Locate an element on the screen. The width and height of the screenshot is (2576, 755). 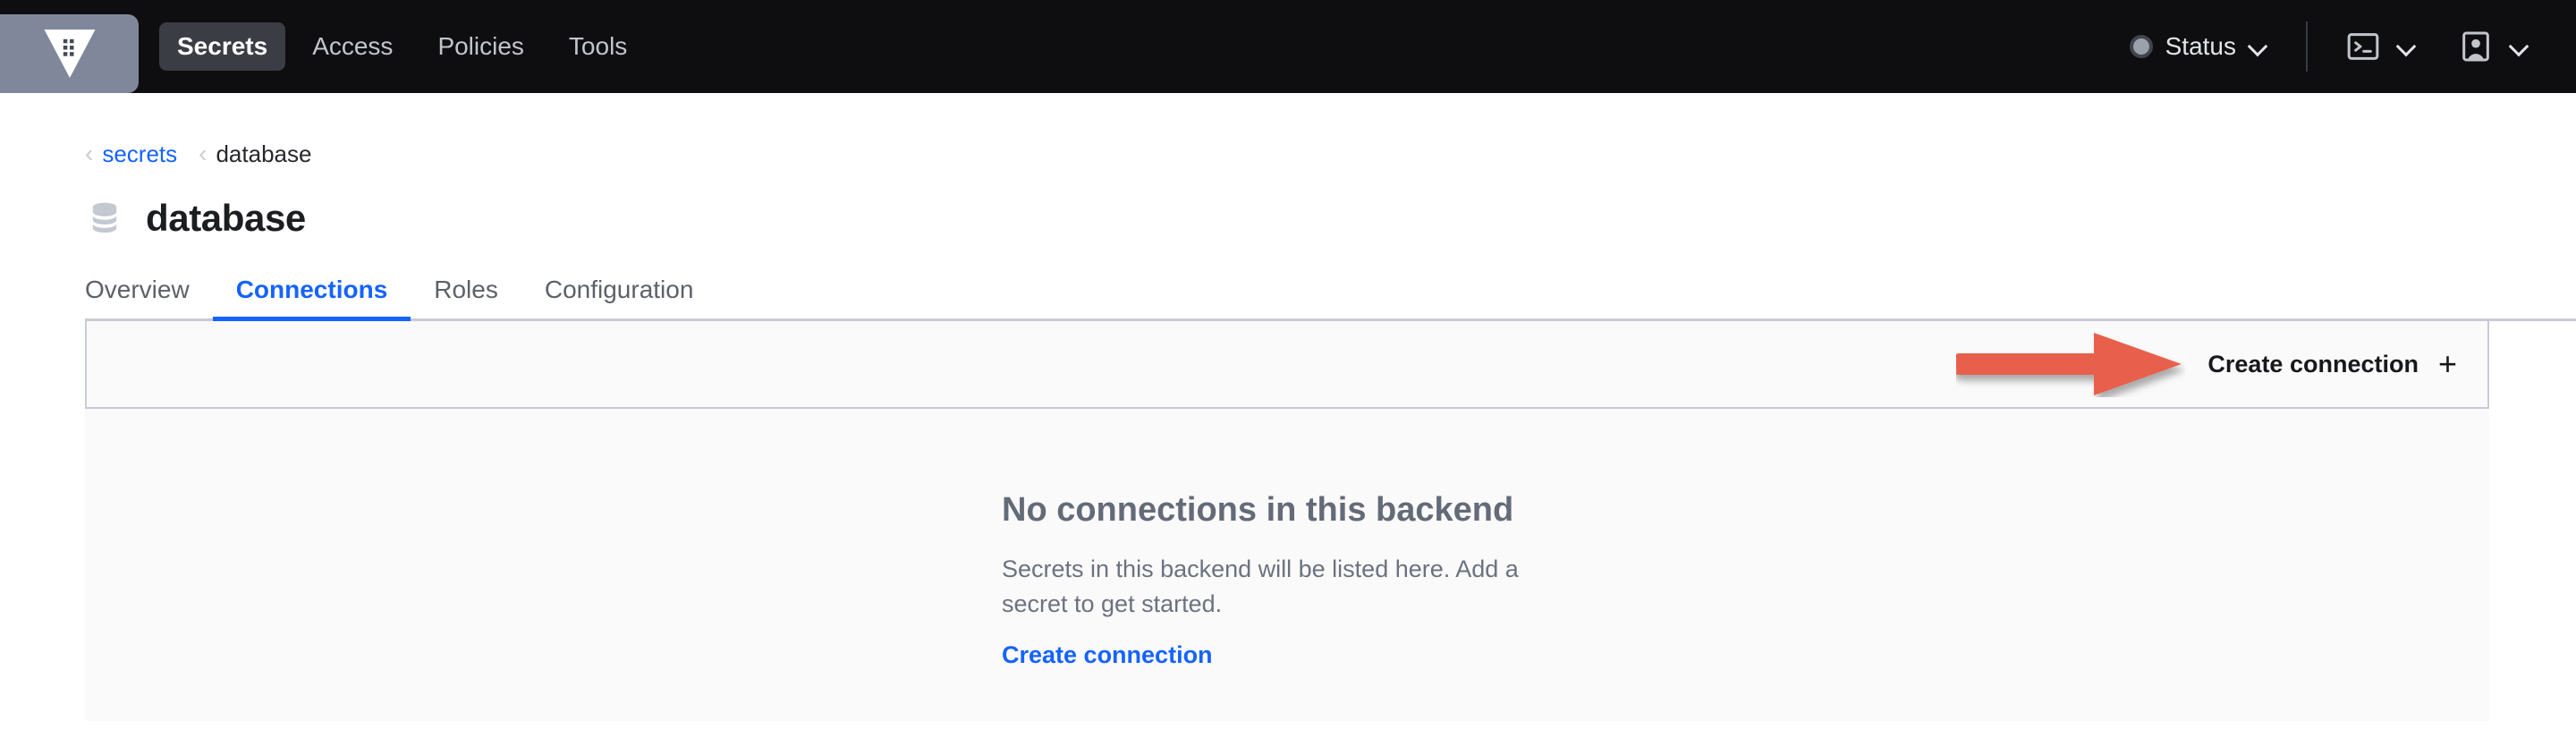
tab-configuration-label: Configuration is located at coordinates (619, 289).